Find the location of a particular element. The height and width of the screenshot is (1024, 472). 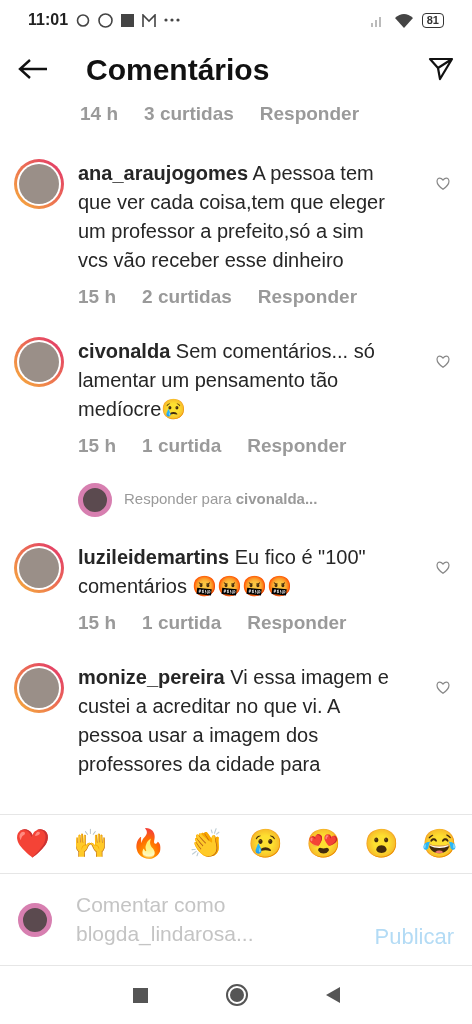

recents-button is located at coordinates (140, 995).